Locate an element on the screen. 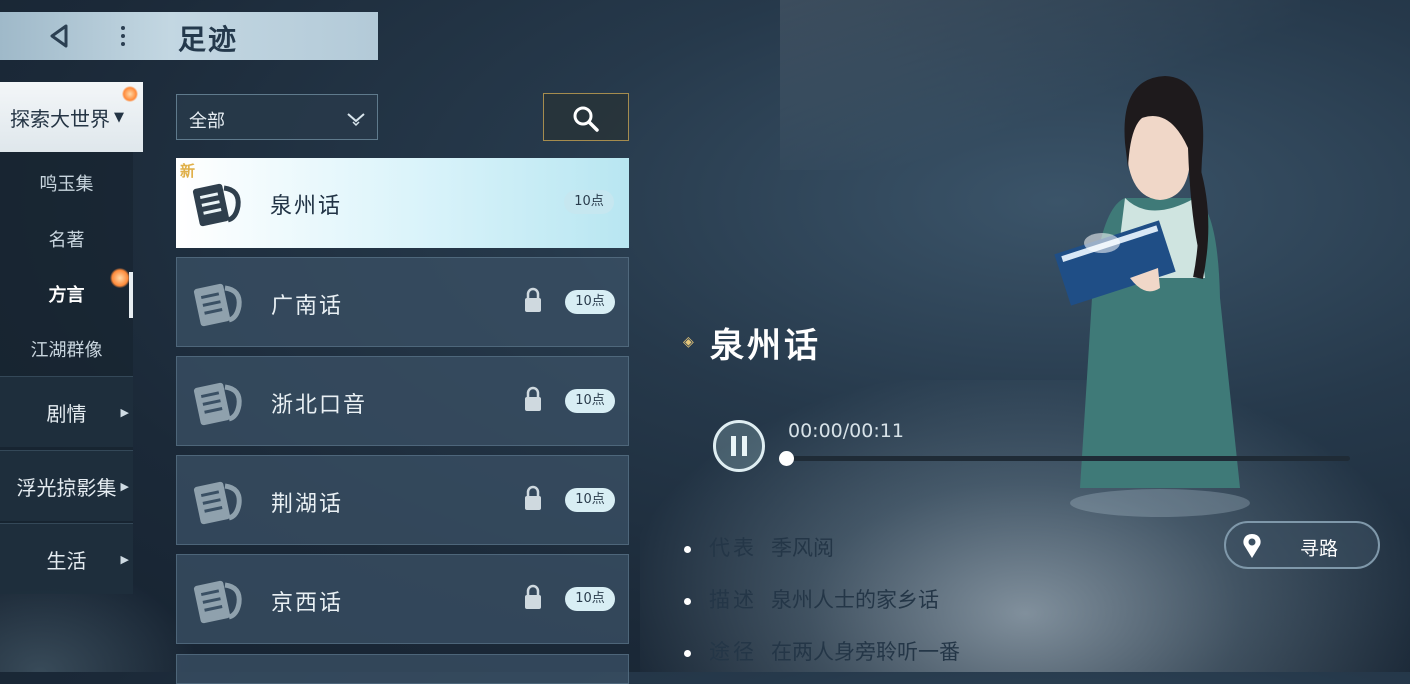  info-method: 途径 在两人身旁聆听一番 is located at coordinates (822, 651).